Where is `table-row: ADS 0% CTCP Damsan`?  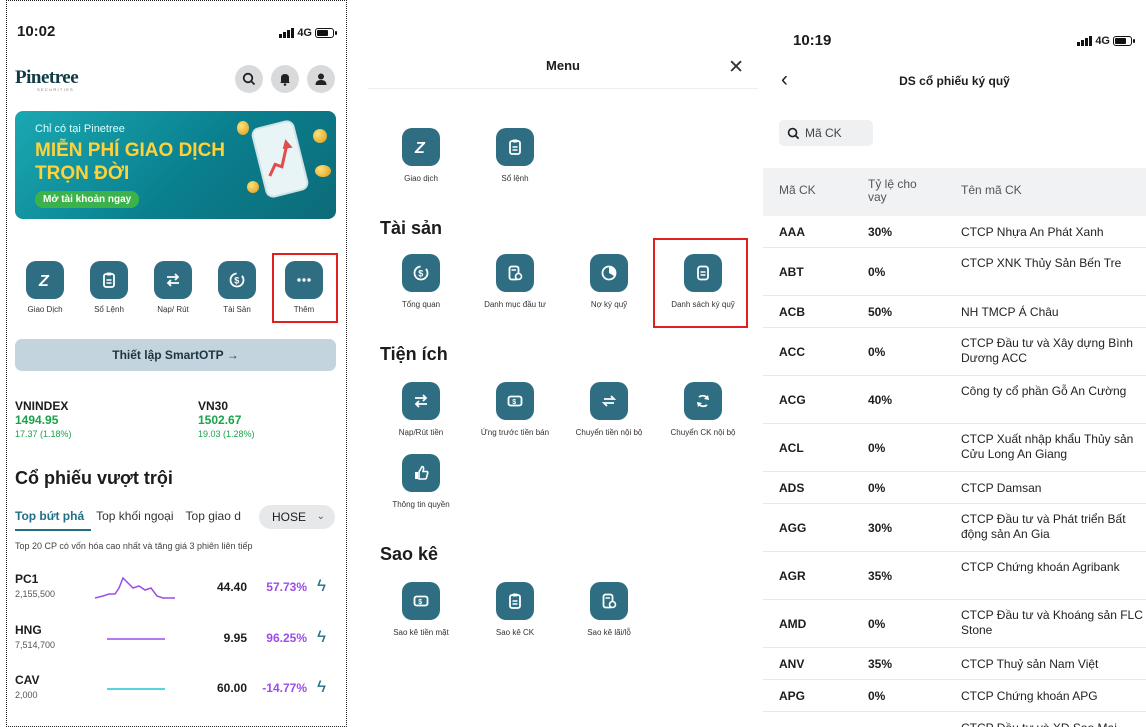
table-row: ADS 0% CTCP Damsan is located at coordinates (954, 488).